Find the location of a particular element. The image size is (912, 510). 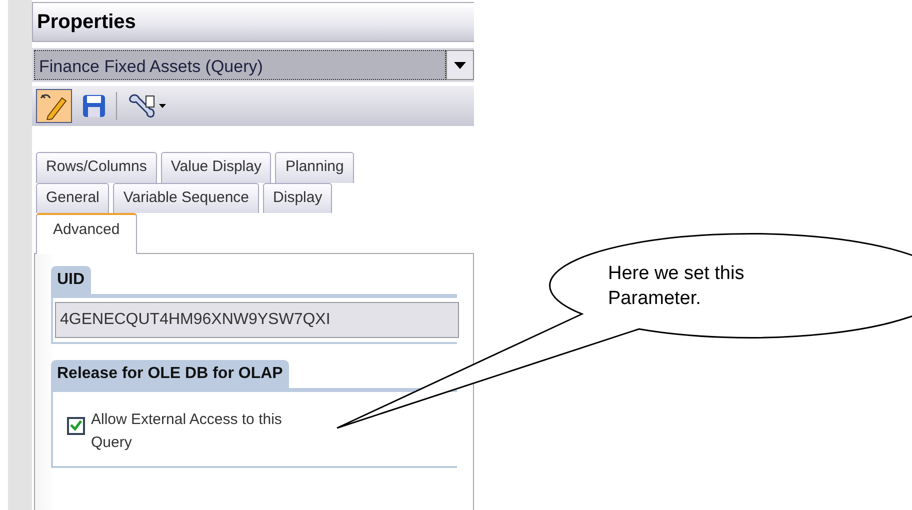

wrench-icon is located at coordinates (147, 106).